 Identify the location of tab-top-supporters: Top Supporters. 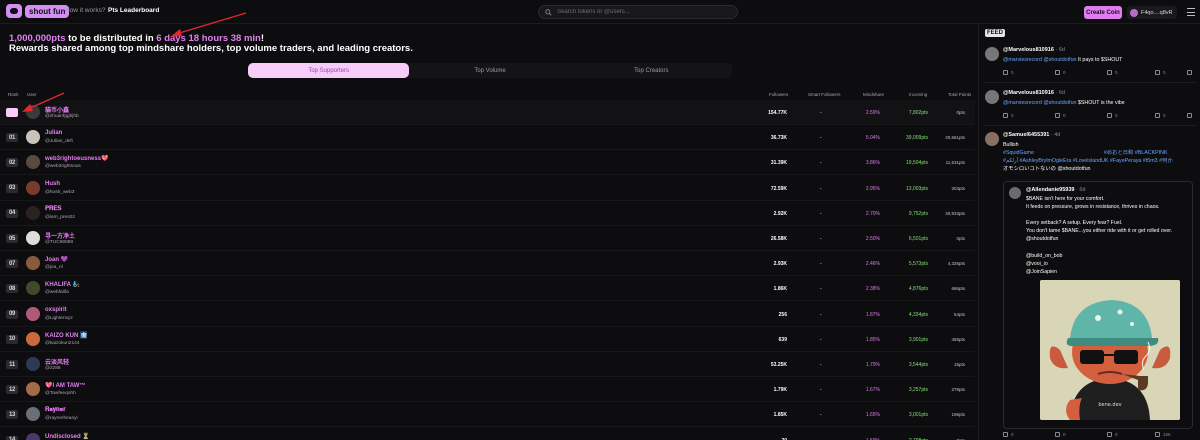
(329, 70).